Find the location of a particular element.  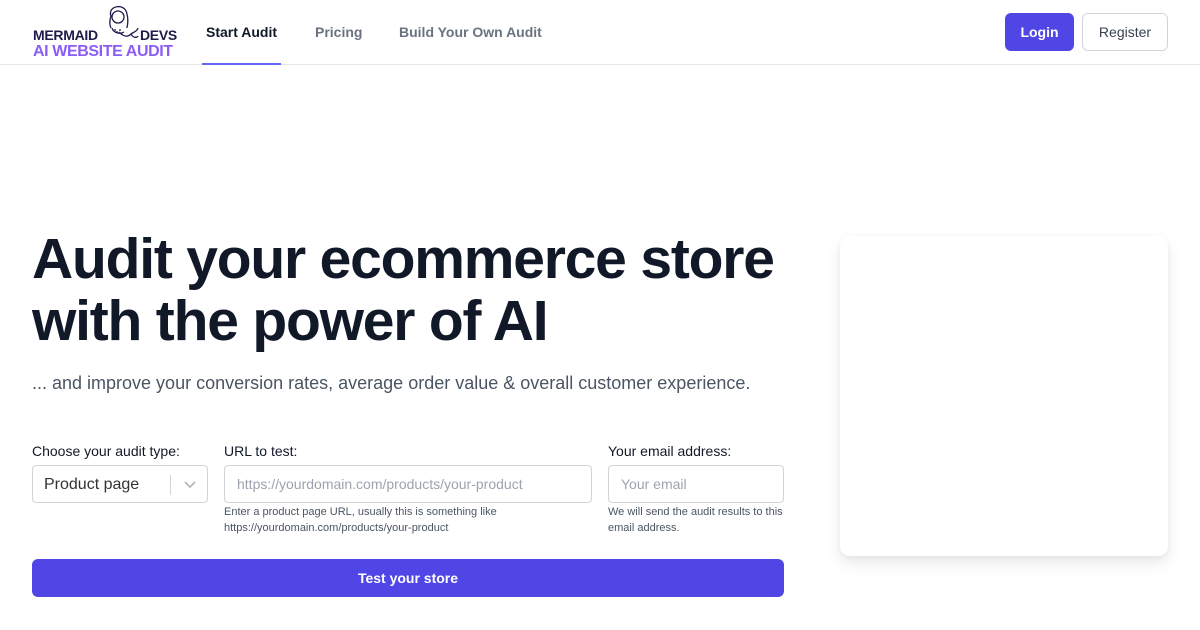

audit-type-label: Choose your audit type: is located at coordinates (106, 451).